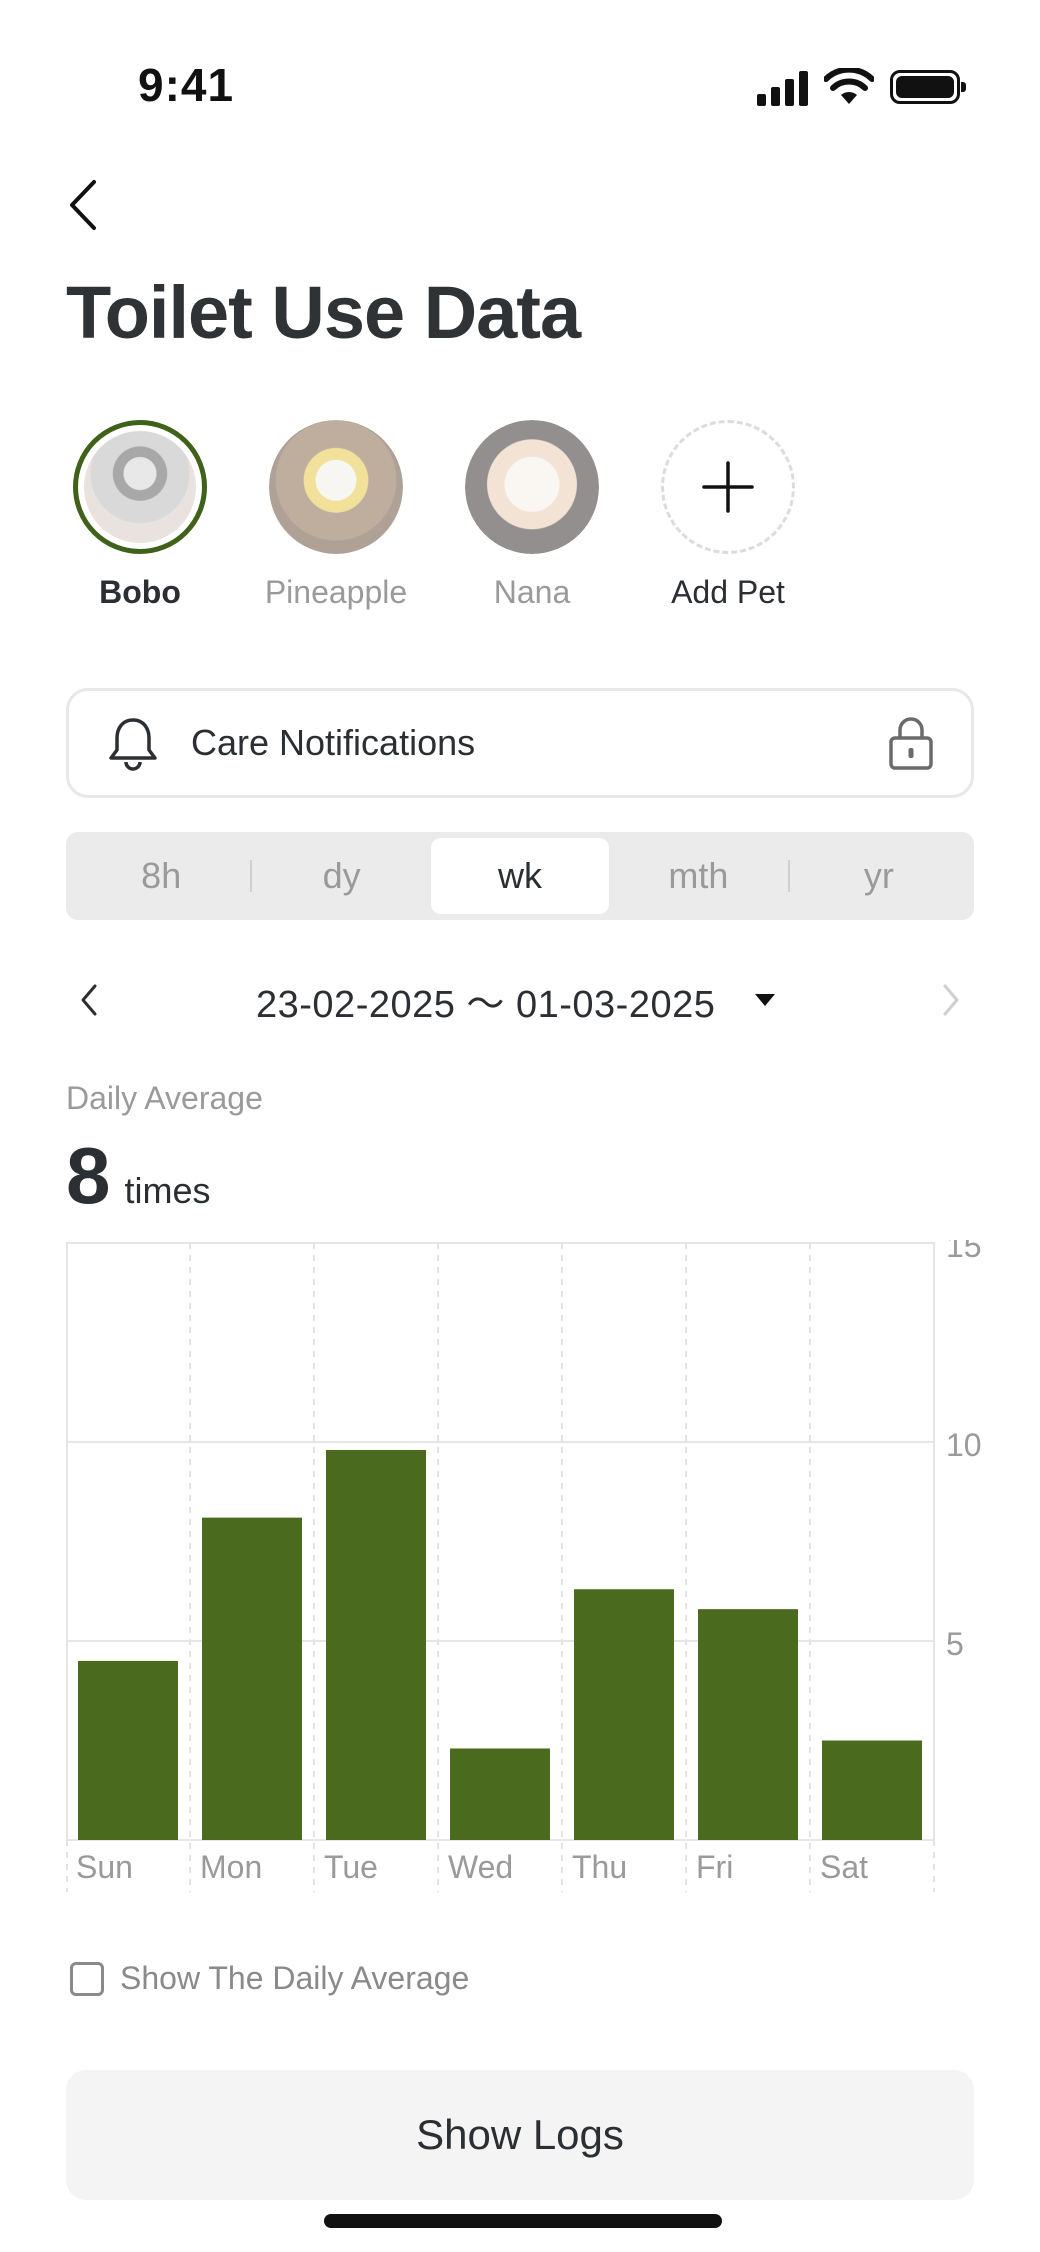 The width and height of the screenshot is (1040, 2252). I want to click on show-daily-average-label: Show The Daily Average, so click(295, 1978).